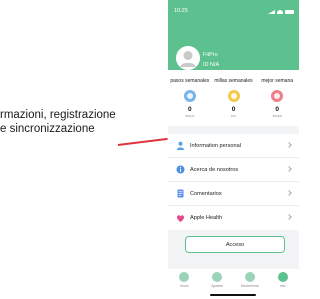  What do you see at coordinates (233, 295) in the screenshot?
I see `home-indicator` at bounding box center [233, 295].